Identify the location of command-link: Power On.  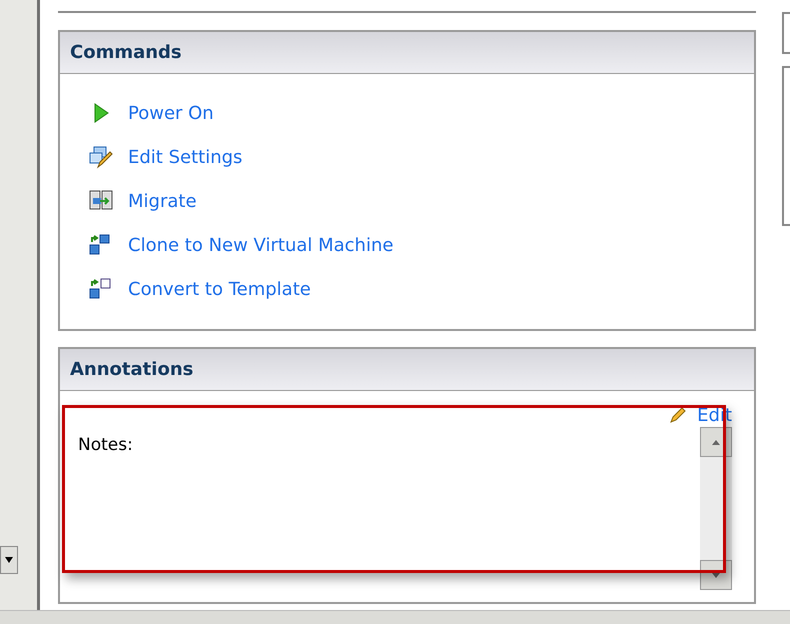
(171, 113).